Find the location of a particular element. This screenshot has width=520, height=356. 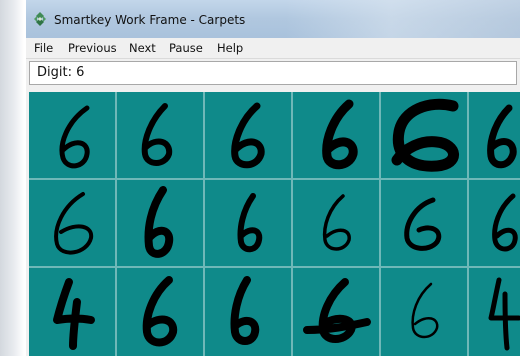

menu-file: File is located at coordinates (43, 48).